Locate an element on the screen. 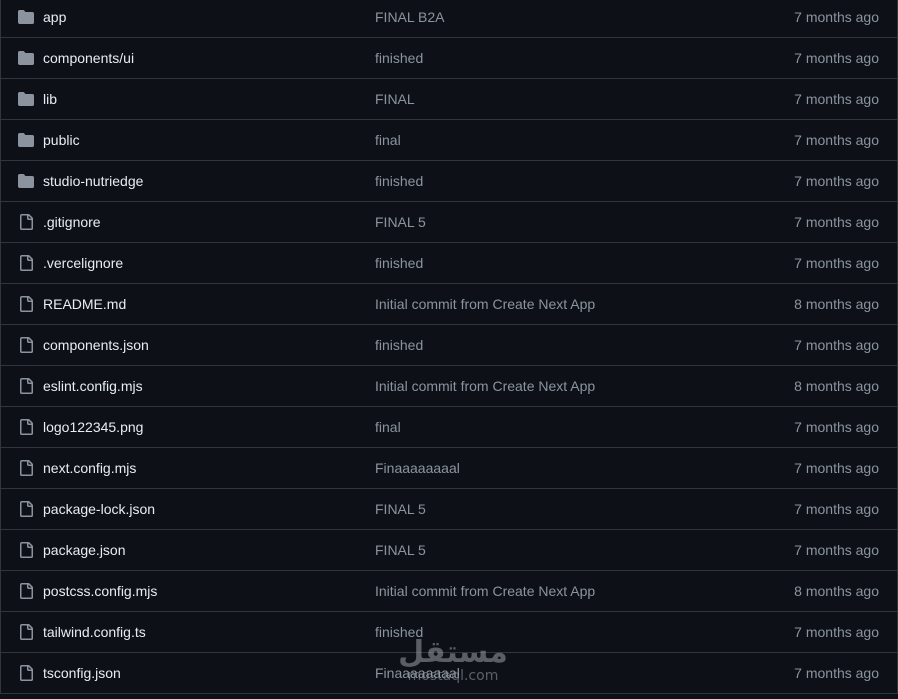  file-row: tsconfig.json Finaaaaaaaal 7 months ago is located at coordinates (449, 673).